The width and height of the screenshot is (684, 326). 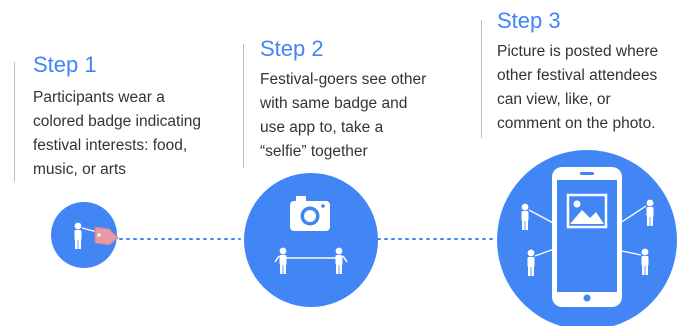 What do you see at coordinates (587, 238) in the screenshot?
I see `phone-sharing-icon` at bounding box center [587, 238].